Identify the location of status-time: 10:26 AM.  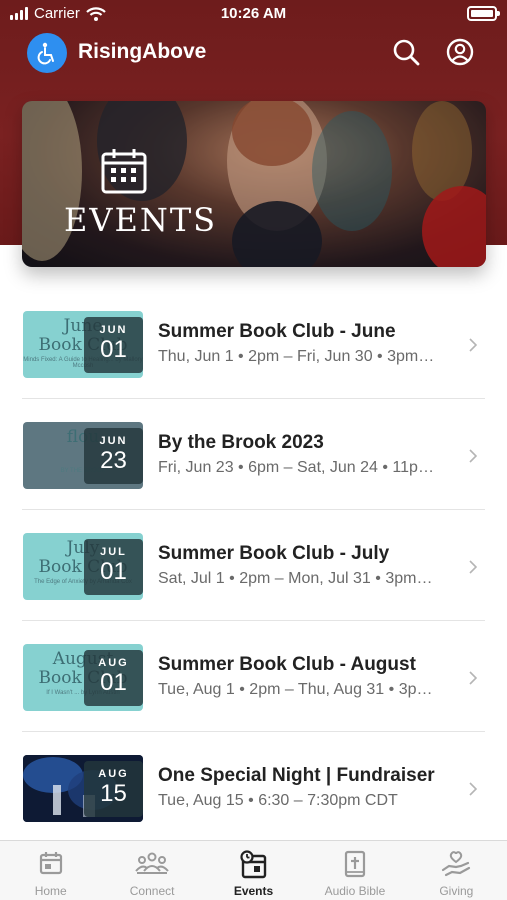
(253, 13).